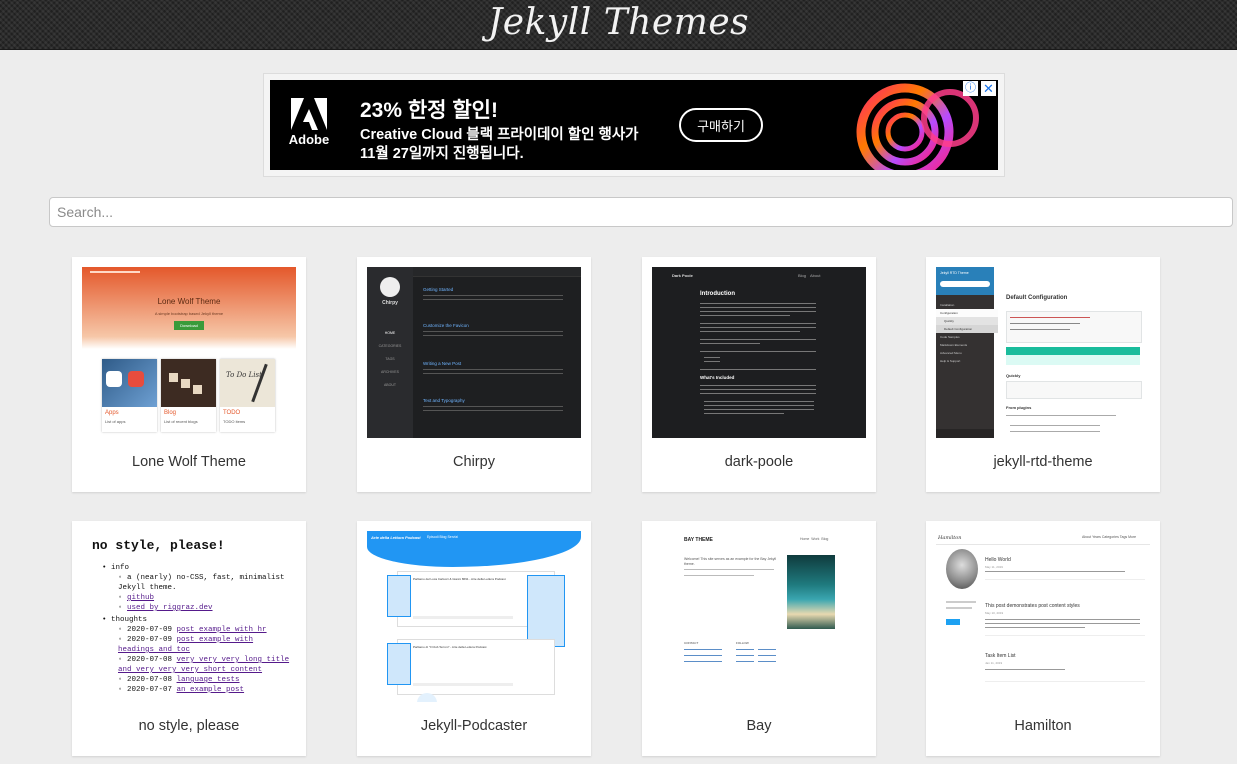 The image size is (1237, 764). Describe the element at coordinates (189, 301) in the screenshot. I see `preview-title: Lone Wolf Theme` at that location.